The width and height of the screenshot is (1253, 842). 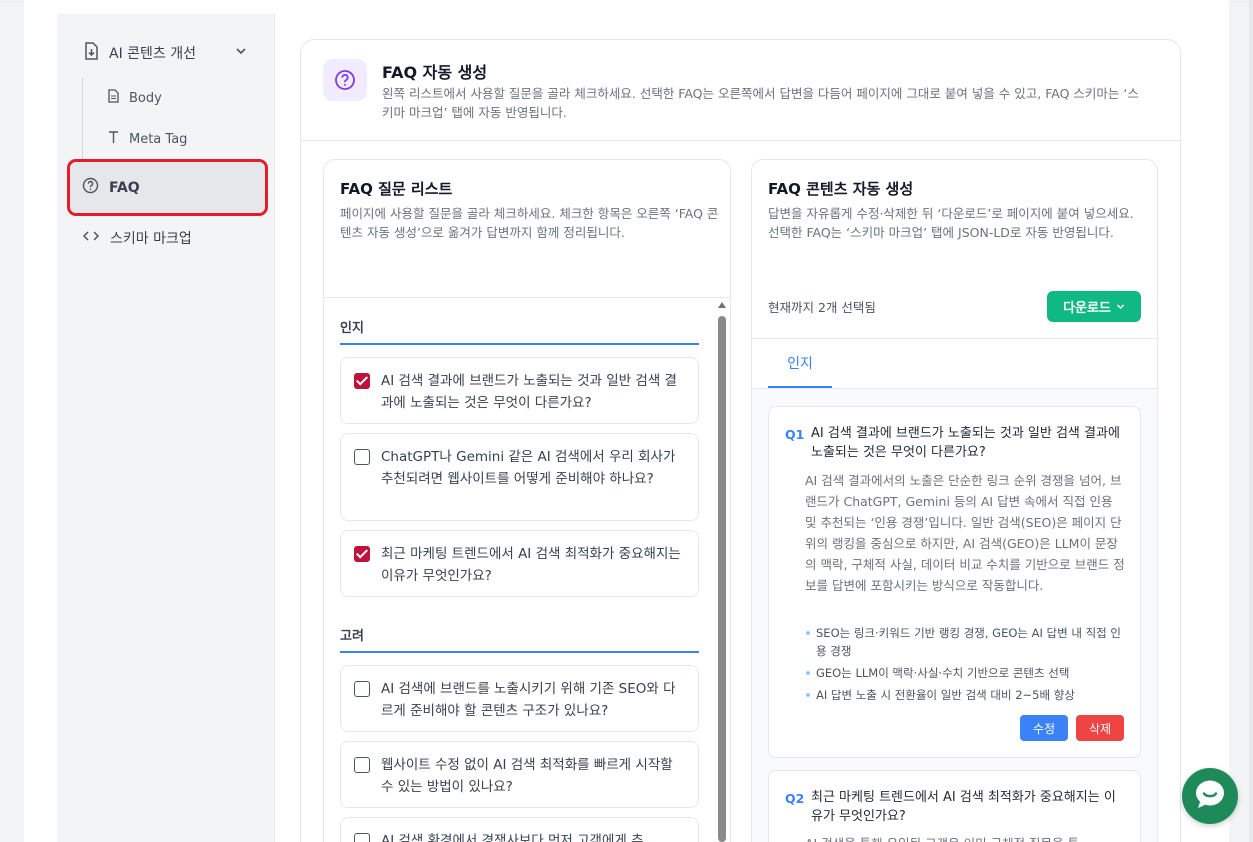 What do you see at coordinates (345, 80) in the screenshot?
I see `faq-header-icon` at bounding box center [345, 80].